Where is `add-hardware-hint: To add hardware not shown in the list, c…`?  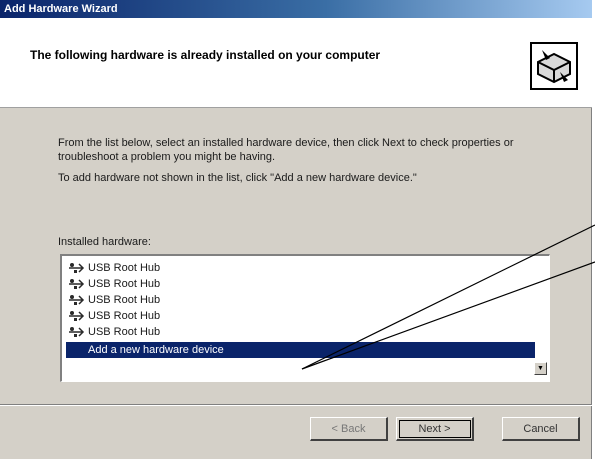 add-hardware-hint: To add hardware not shown in the list, c… is located at coordinates (237, 178).